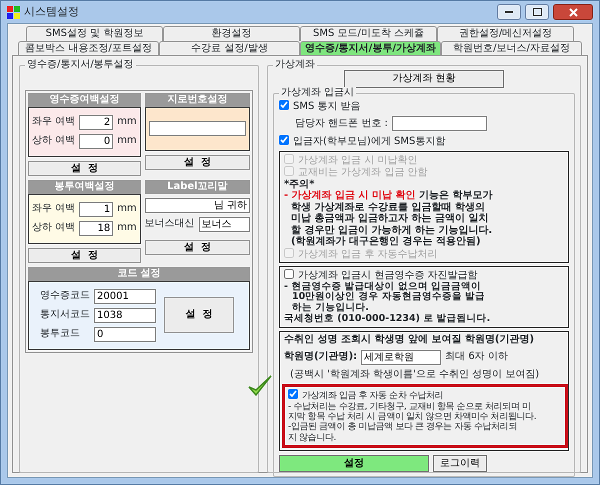  I want to click on log-history-button: 로그이력, so click(460, 463).